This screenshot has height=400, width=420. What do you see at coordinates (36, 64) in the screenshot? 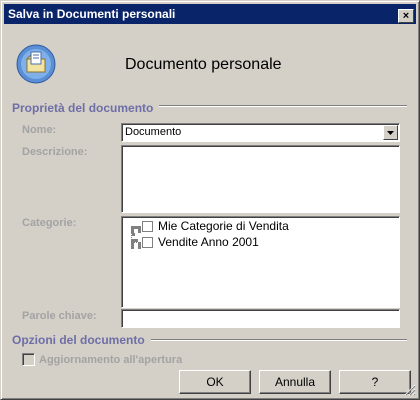
I see `folder-document-icon` at bounding box center [36, 64].